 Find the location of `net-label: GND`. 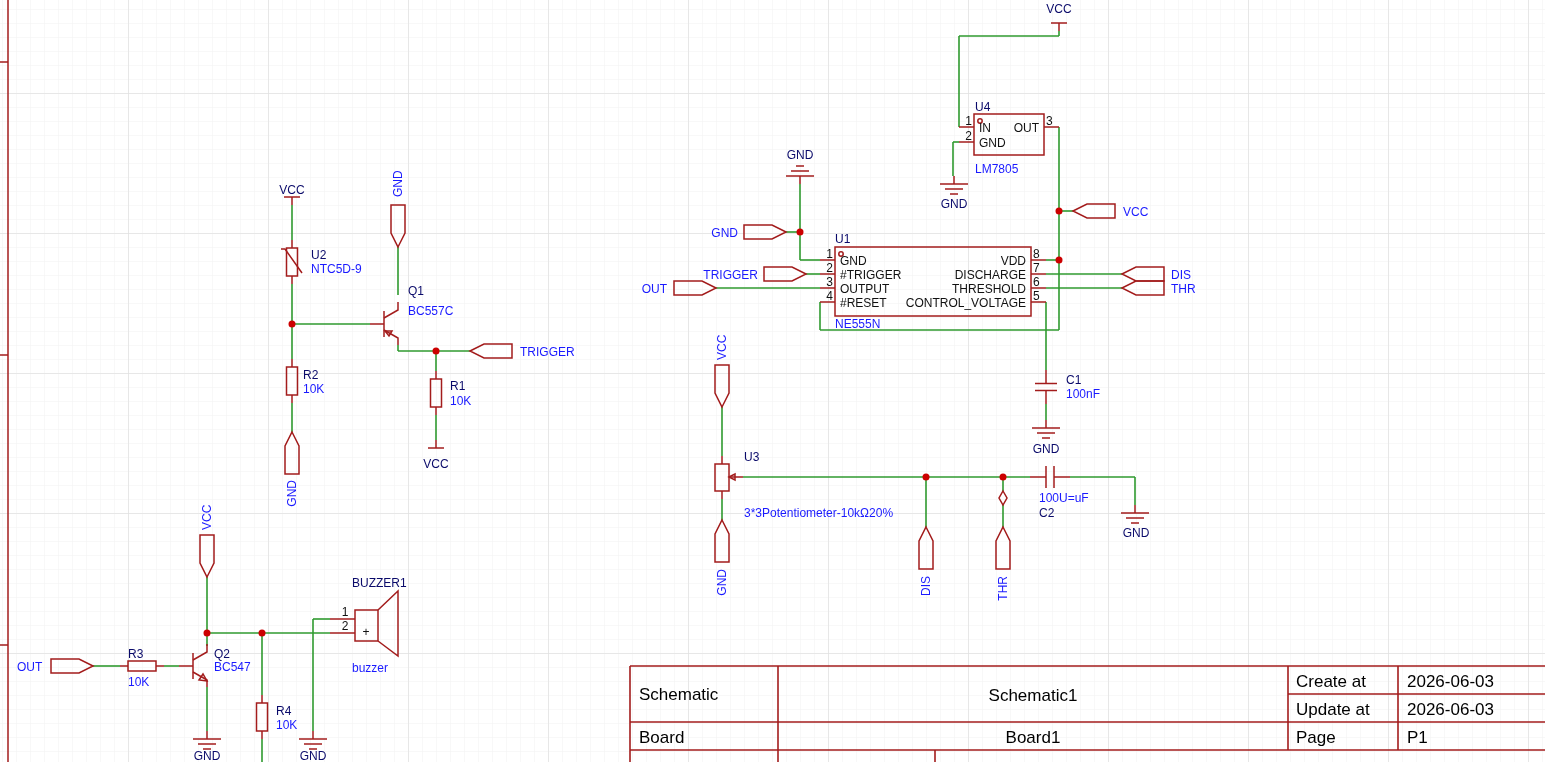

net-label: GND is located at coordinates (722, 582).